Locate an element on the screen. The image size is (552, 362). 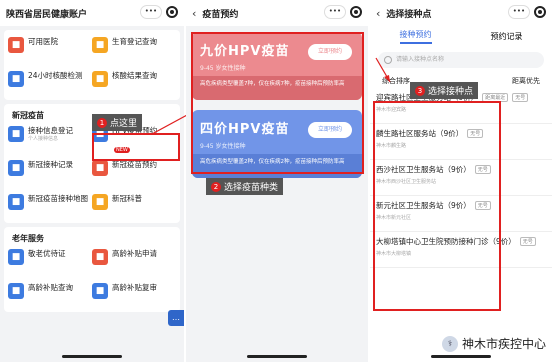
service-item: ■ 高龄补贴复审 is located at coordinates (134, 294).